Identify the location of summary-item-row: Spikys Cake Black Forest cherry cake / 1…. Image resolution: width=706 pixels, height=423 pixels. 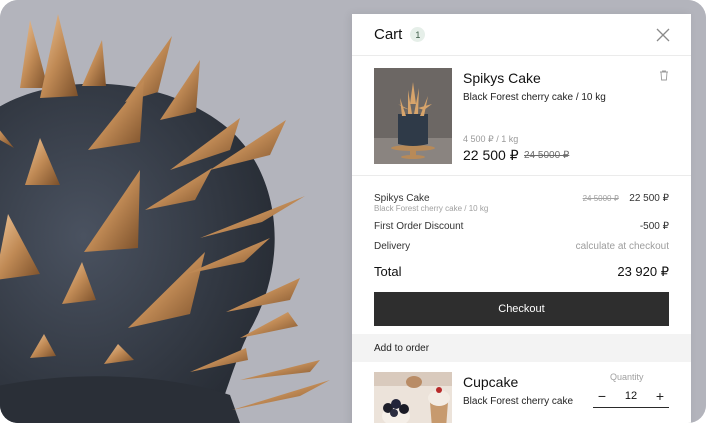
(521, 200).